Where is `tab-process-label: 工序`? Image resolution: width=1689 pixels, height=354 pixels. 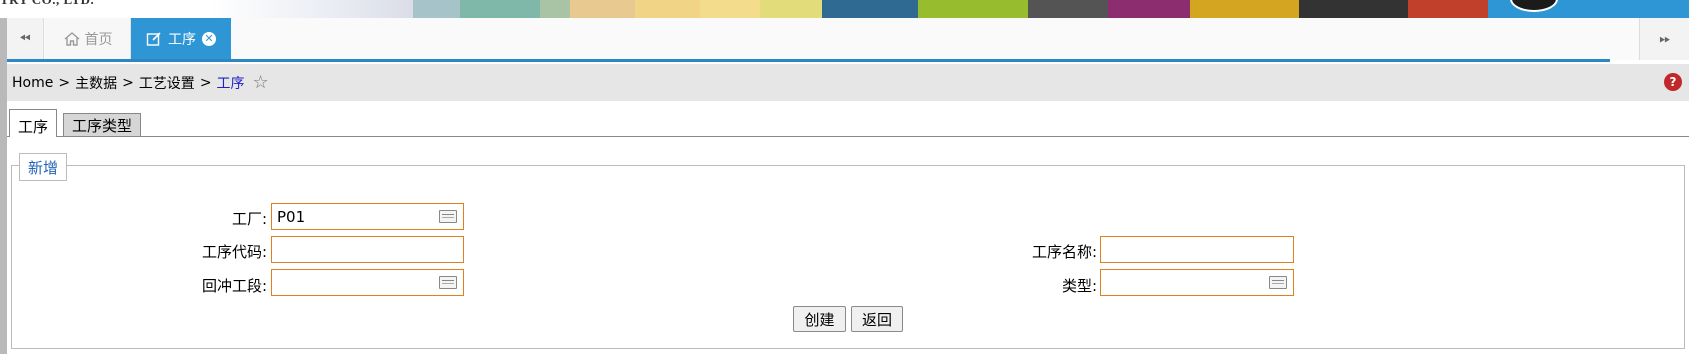 tab-process-label: 工序 is located at coordinates (182, 40).